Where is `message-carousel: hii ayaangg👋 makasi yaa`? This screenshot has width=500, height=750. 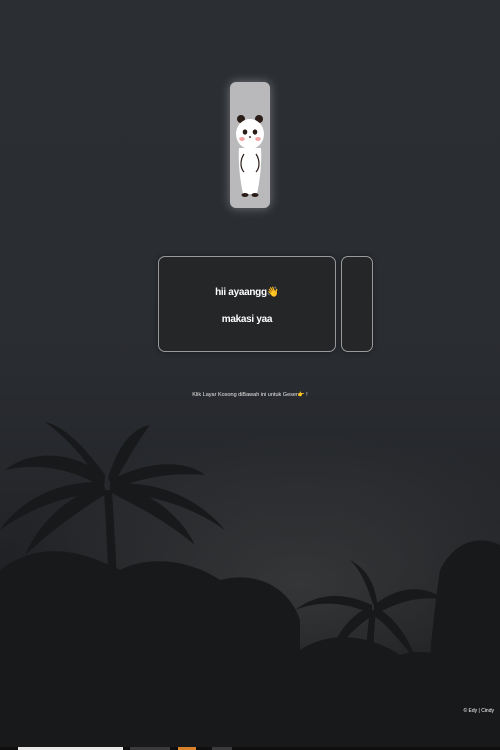
message-carousel: hii ayaangg👋 makasi yaa is located at coordinates (250, 304).